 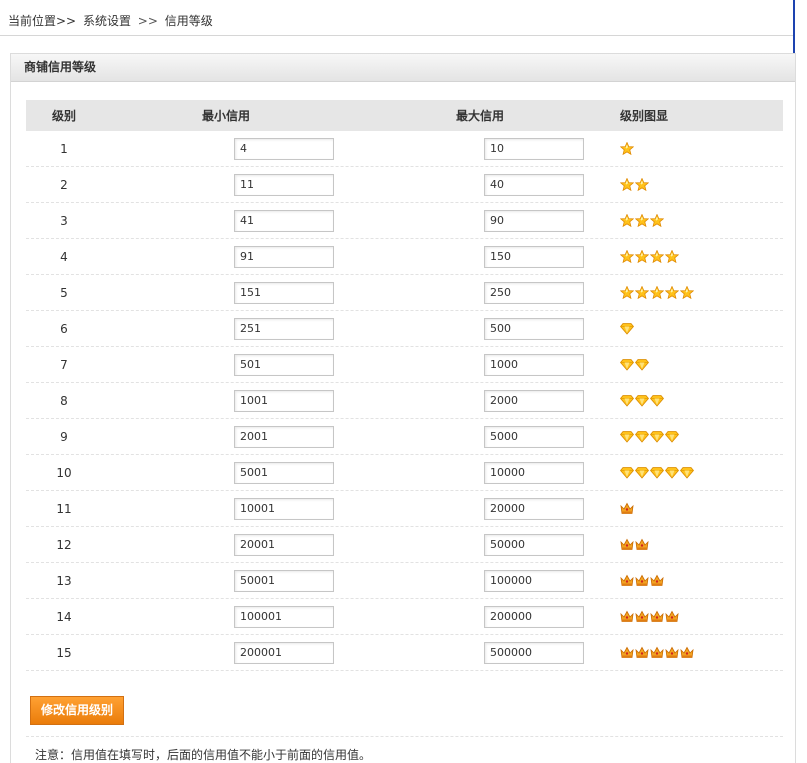 I want to click on header-max-credit: 最大信用, so click(x=480, y=116).